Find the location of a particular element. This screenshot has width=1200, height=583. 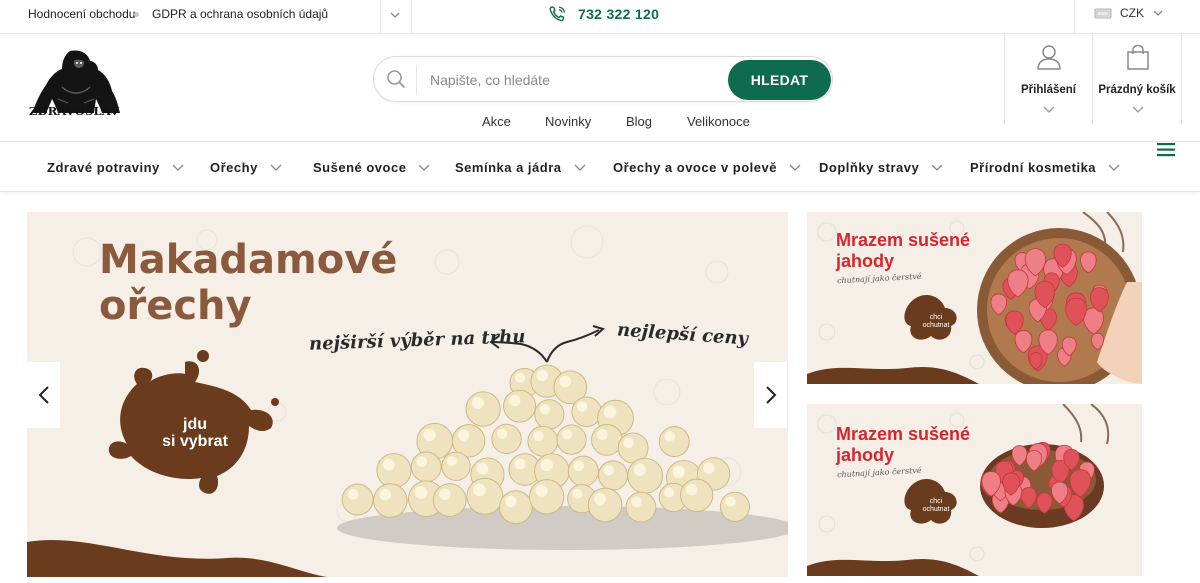

search-divider is located at coordinates (416, 80).